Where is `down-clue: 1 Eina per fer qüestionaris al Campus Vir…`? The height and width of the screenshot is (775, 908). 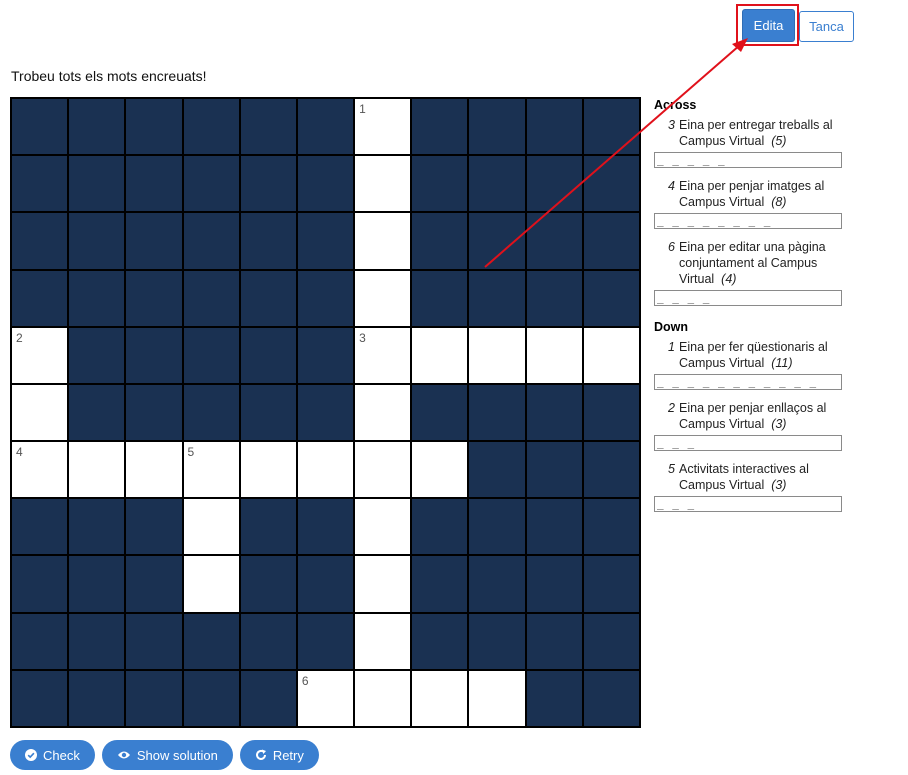 down-clue: 1 Eina per fer qüestionaris al Campus Vir… is located at coordinates (749, 364).